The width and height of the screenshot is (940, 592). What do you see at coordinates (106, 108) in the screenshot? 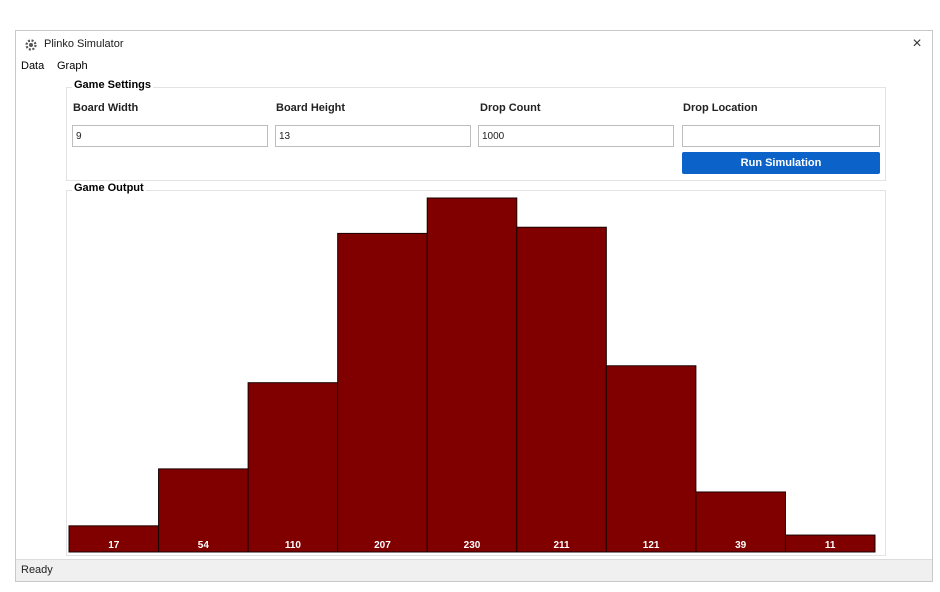
I see `board-width-label: Board Width` at bounding box center [106, 108].